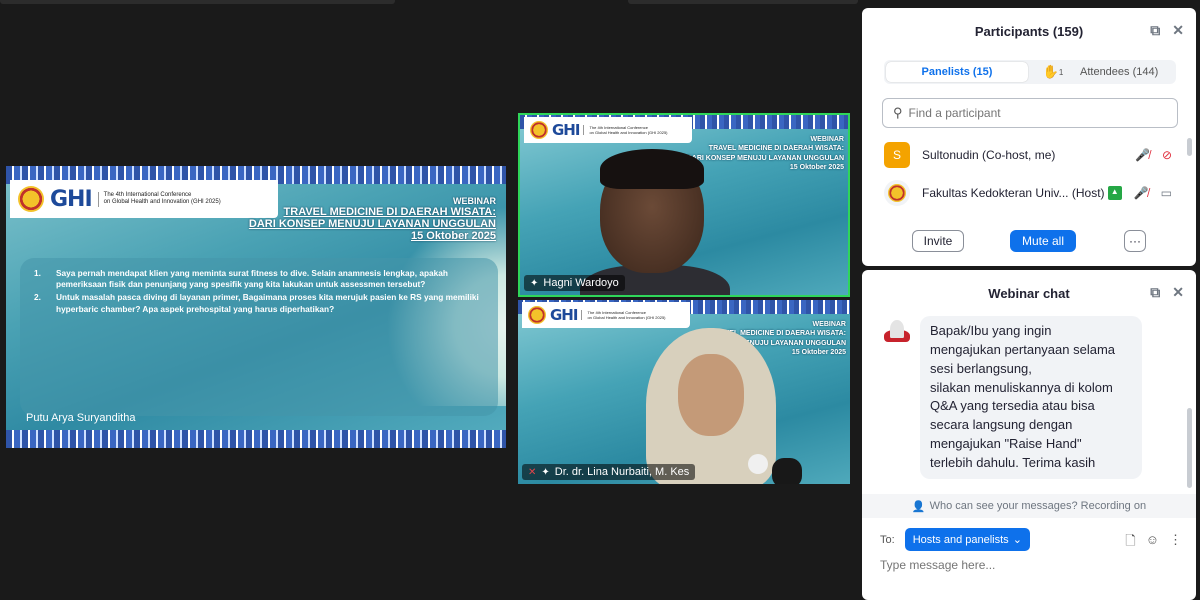 Image resolution: width=1200 pixels, height=600 pixels. What do you see at coordinates (1006, 444) in the screenshot?
I see `chat-line: mengajukan "Raise Hand"` at bounding box center [1006, 444].